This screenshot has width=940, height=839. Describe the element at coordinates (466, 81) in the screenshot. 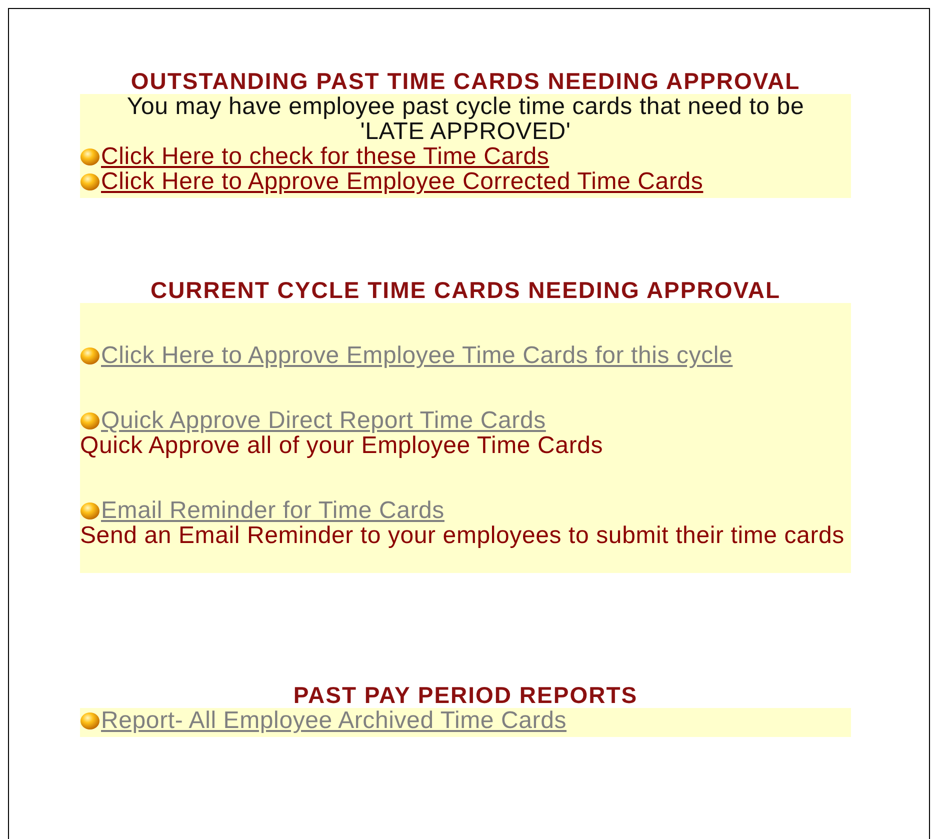

I see `section-heading: OUTSTANDING PAST TIME CARDS NEEDING APPROVAL` at that location.